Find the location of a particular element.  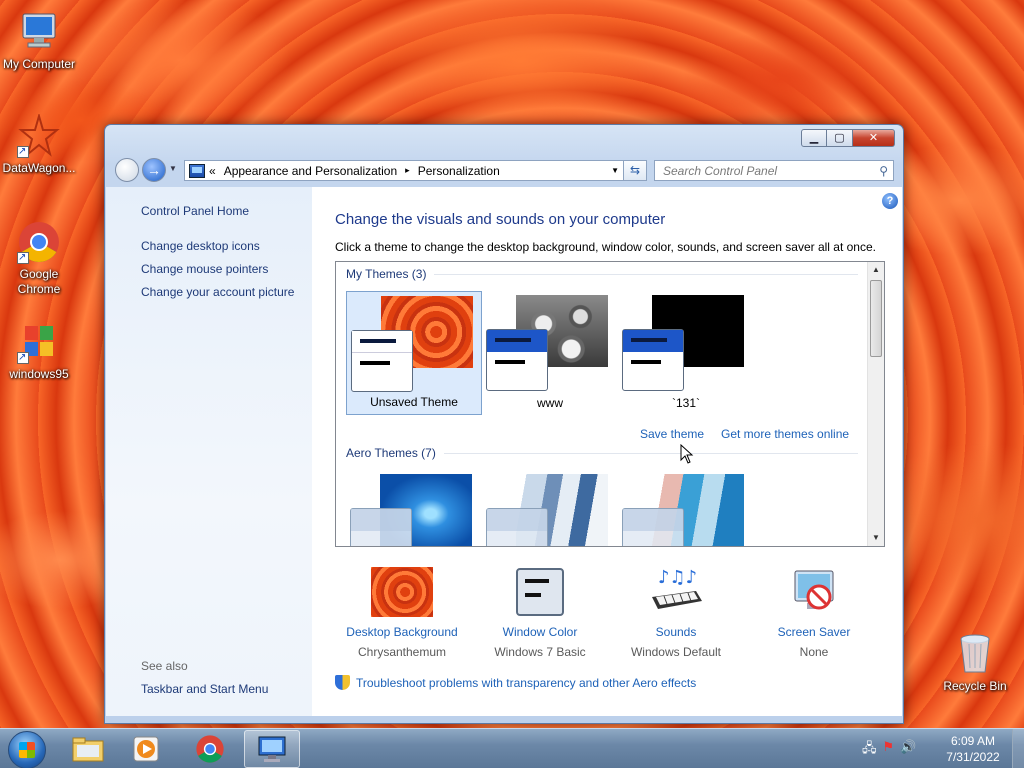

window-color-option: Window Color Windows 7 Basic is located at coordinates (540, 613).